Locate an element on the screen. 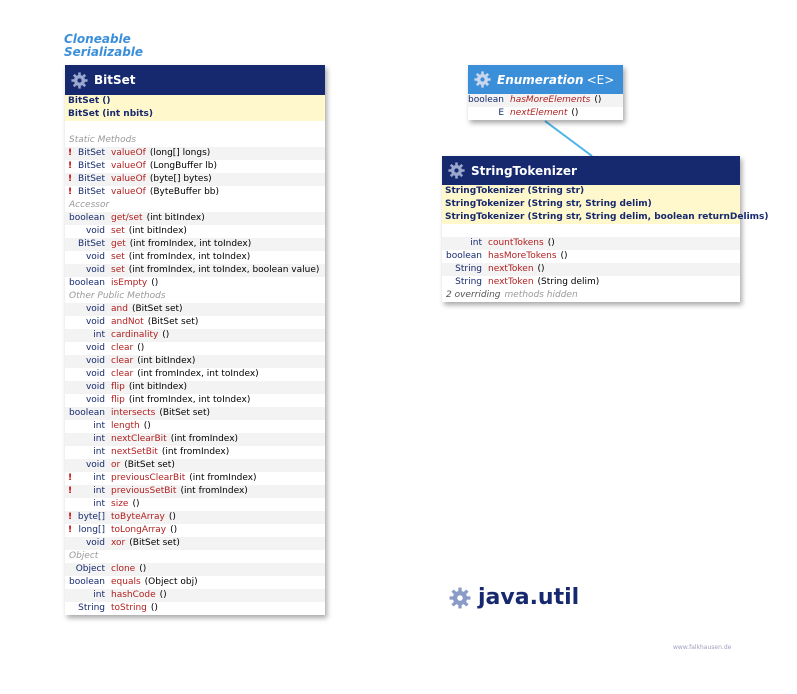 This screenshot has height=694, width=797. method-params: (String delim) is located at coordinates (568, 282).